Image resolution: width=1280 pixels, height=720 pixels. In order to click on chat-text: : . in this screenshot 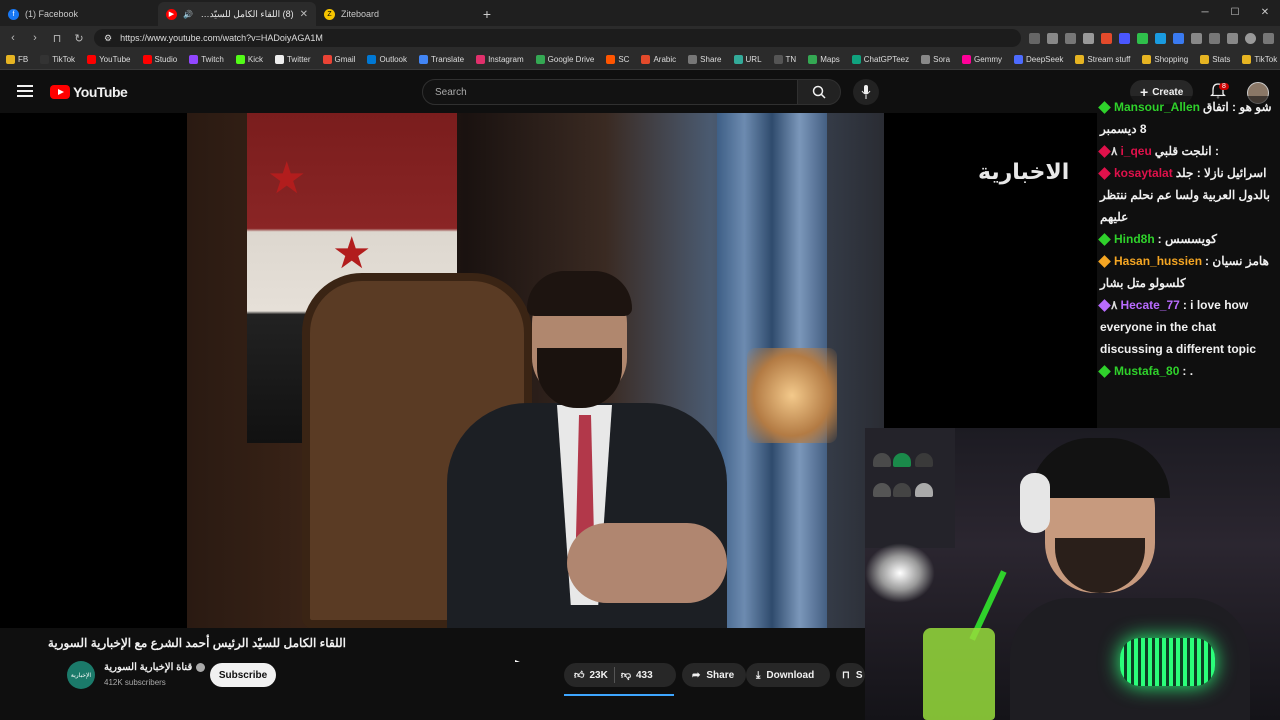, I will do `click(1188, 371)`.